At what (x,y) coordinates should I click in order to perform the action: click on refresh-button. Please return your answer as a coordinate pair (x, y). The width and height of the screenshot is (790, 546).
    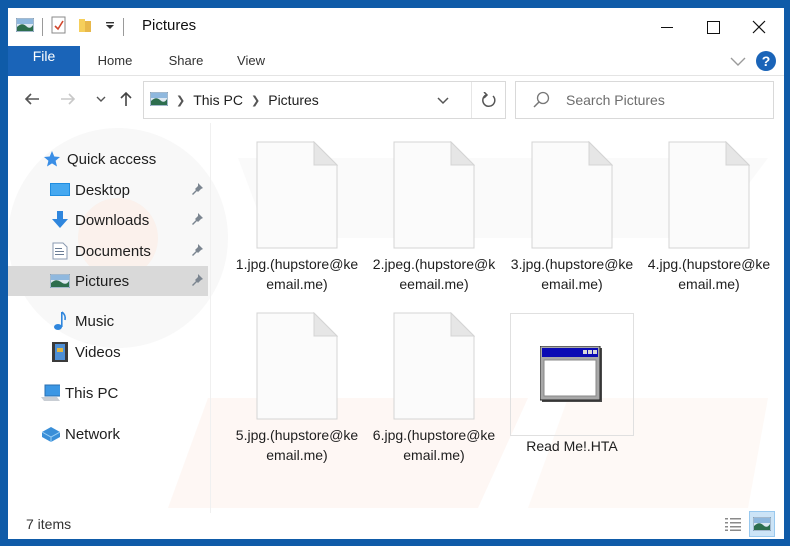
    Looking at the image, I should click on (488, 100).